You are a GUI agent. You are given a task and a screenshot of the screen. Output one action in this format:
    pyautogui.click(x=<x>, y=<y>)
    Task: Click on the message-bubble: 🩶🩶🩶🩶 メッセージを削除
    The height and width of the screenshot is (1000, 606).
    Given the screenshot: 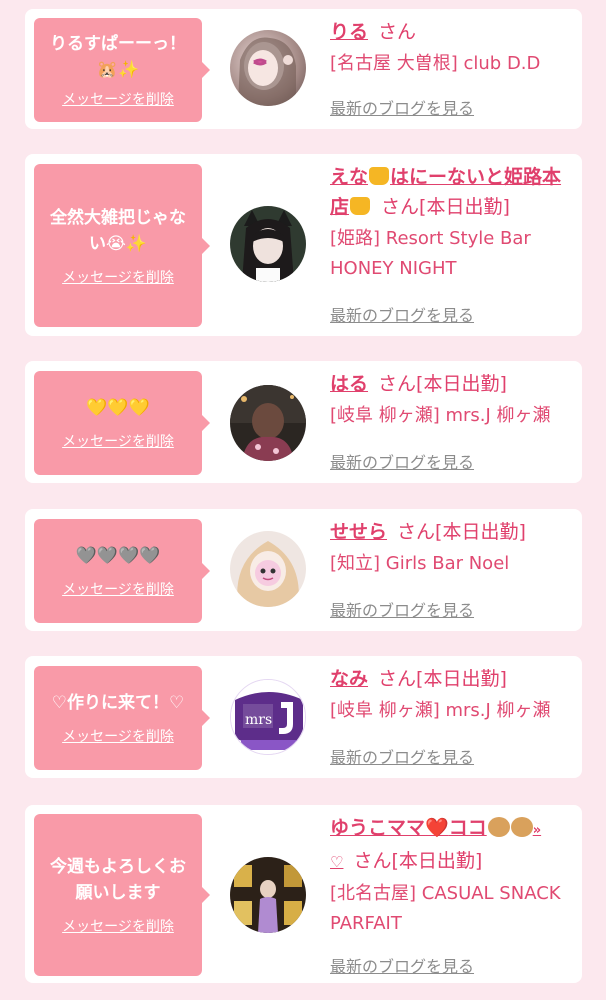 What is the action you would take?
    pyautogui.click(x=122, y=571)
    